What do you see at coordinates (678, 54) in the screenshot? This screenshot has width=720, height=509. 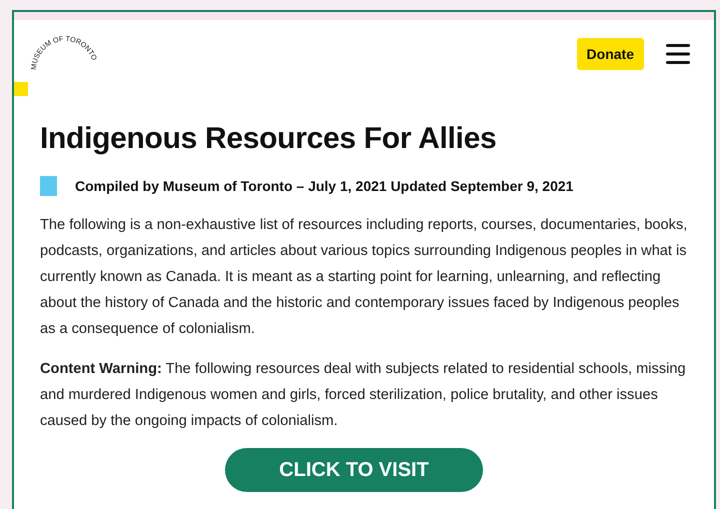 I see `menu-icon` at bounding box center [678, 54].